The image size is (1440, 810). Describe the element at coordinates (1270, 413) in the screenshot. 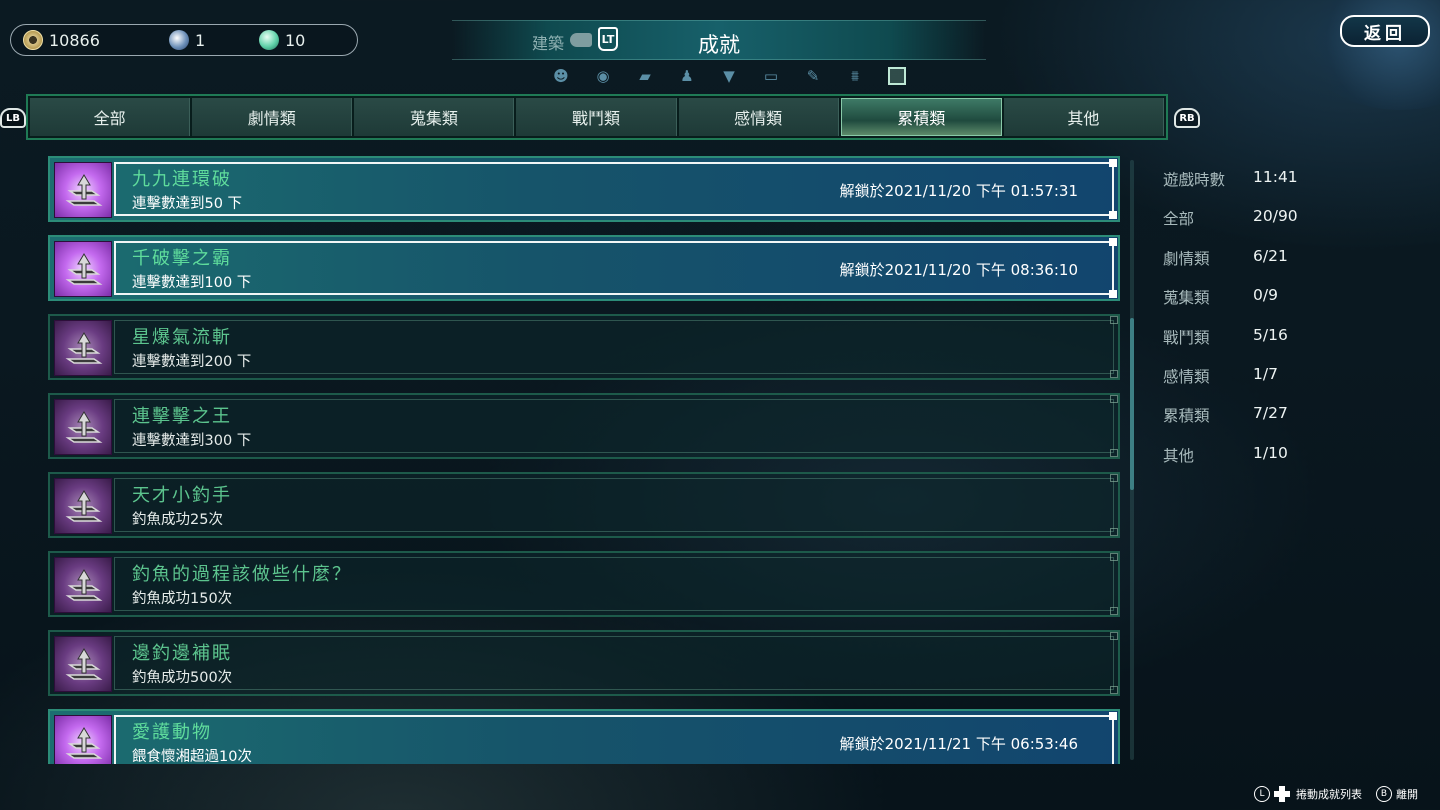

I see `stat-value: 7/27` at that location.